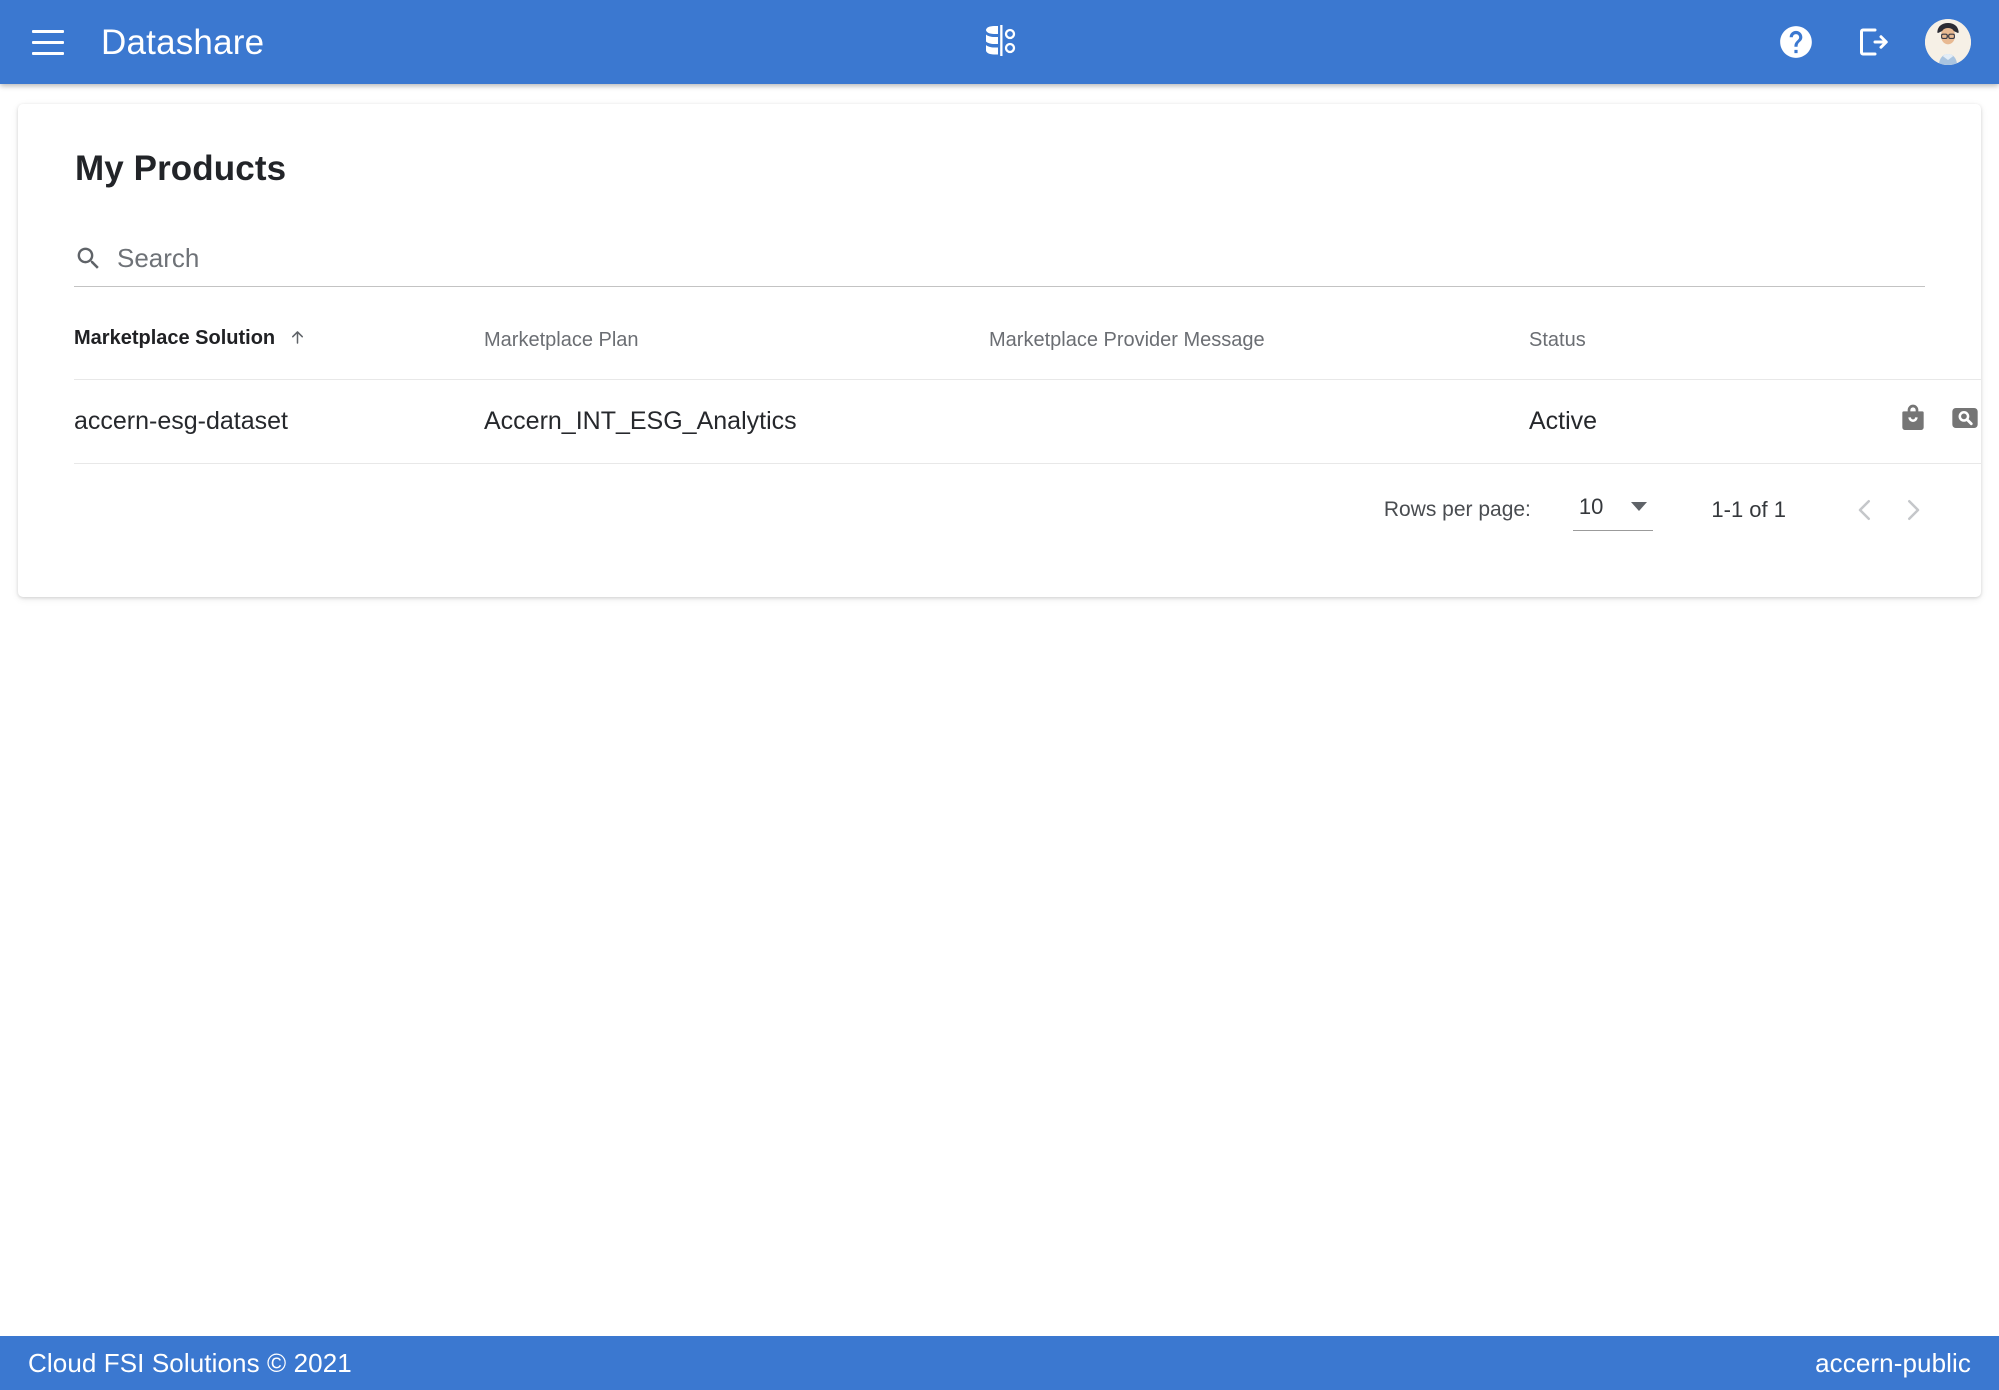 This screenshot has width=1999, height=1390. Describe the element at coordinates (1259, 348) in the screenshot. I see `column-header-marketplace-provider-message: Marketplace Provider Message` at that location.